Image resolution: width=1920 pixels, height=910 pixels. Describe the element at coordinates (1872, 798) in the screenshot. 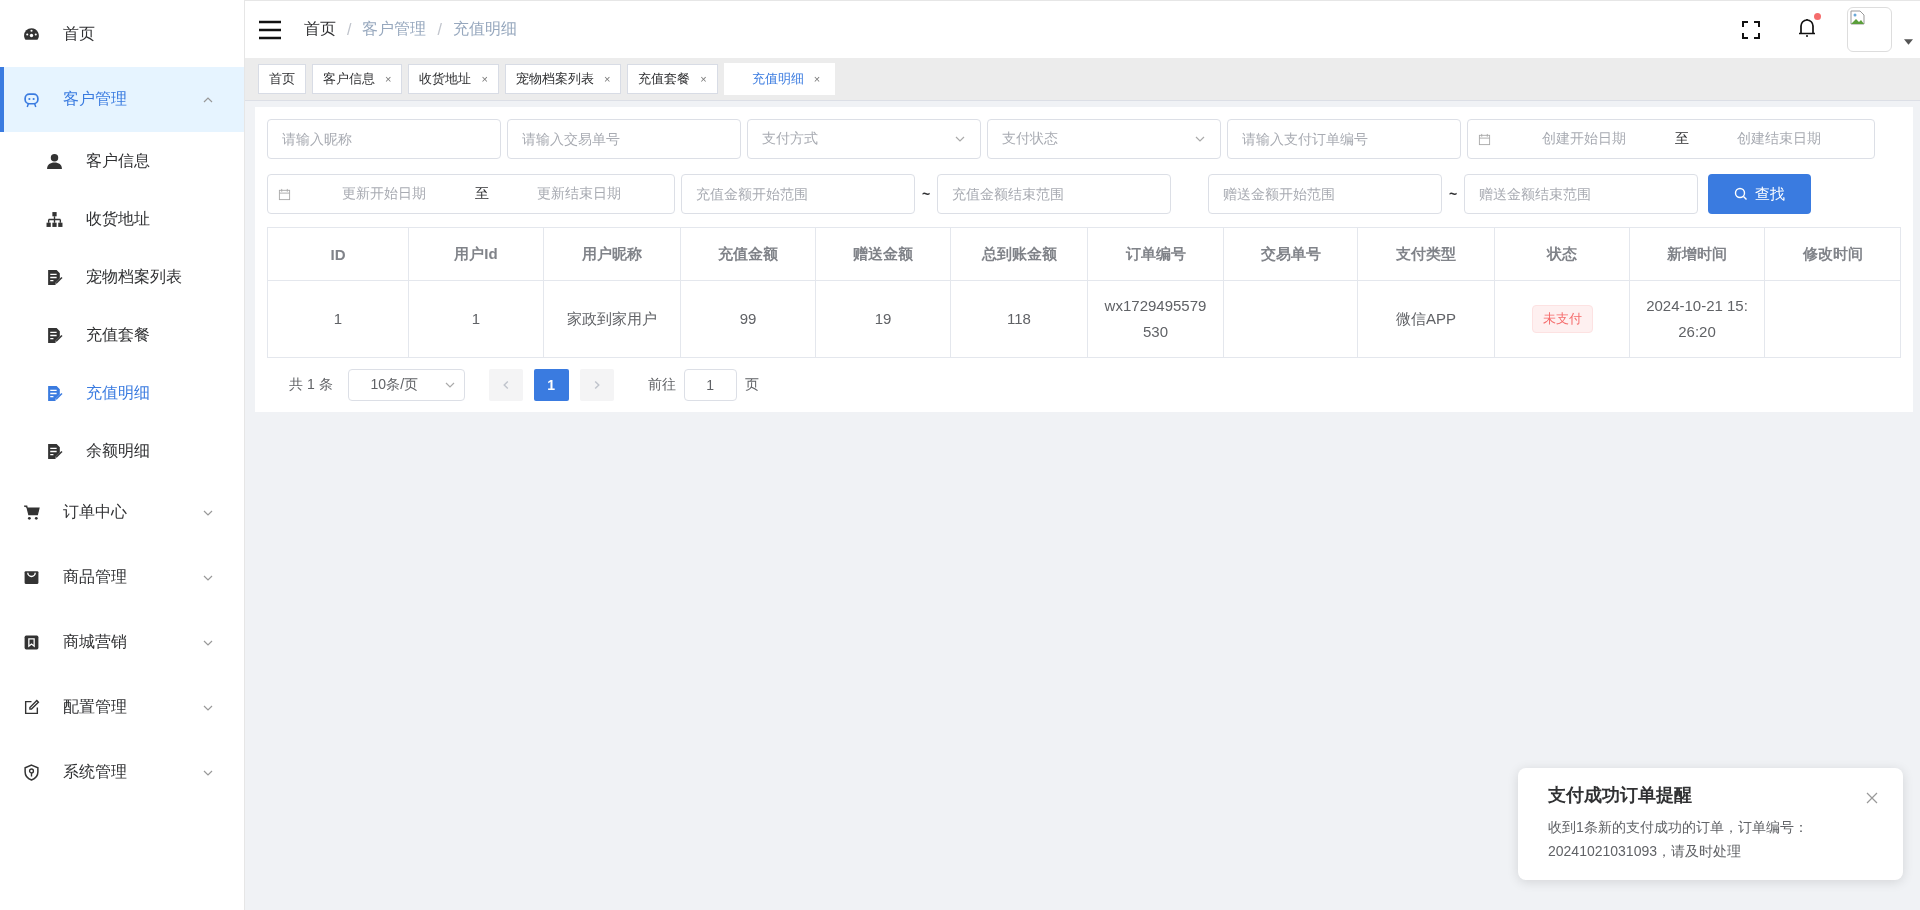

I see `close-icon` at that location.